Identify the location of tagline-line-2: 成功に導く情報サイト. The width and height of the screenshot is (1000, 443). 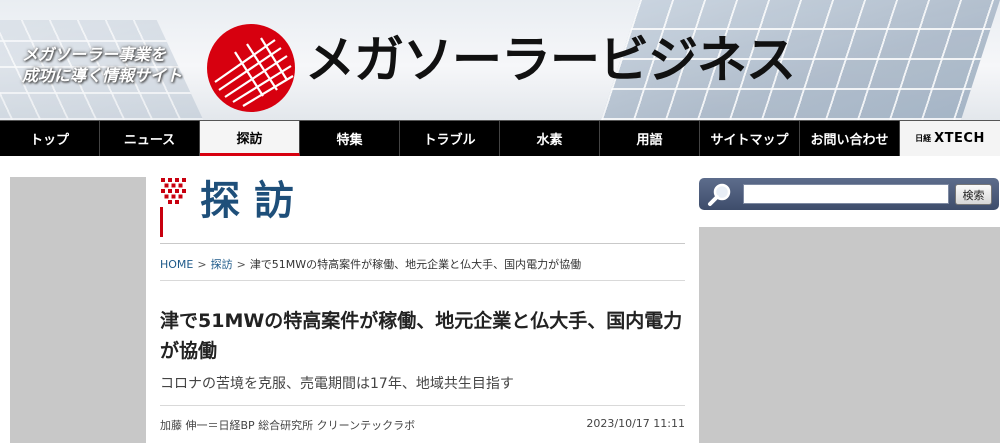
(102, 75).